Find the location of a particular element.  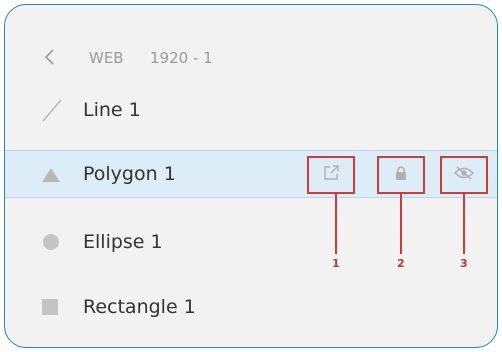

layer-label: Ellipse 1 is located at coordinates (123, 242).